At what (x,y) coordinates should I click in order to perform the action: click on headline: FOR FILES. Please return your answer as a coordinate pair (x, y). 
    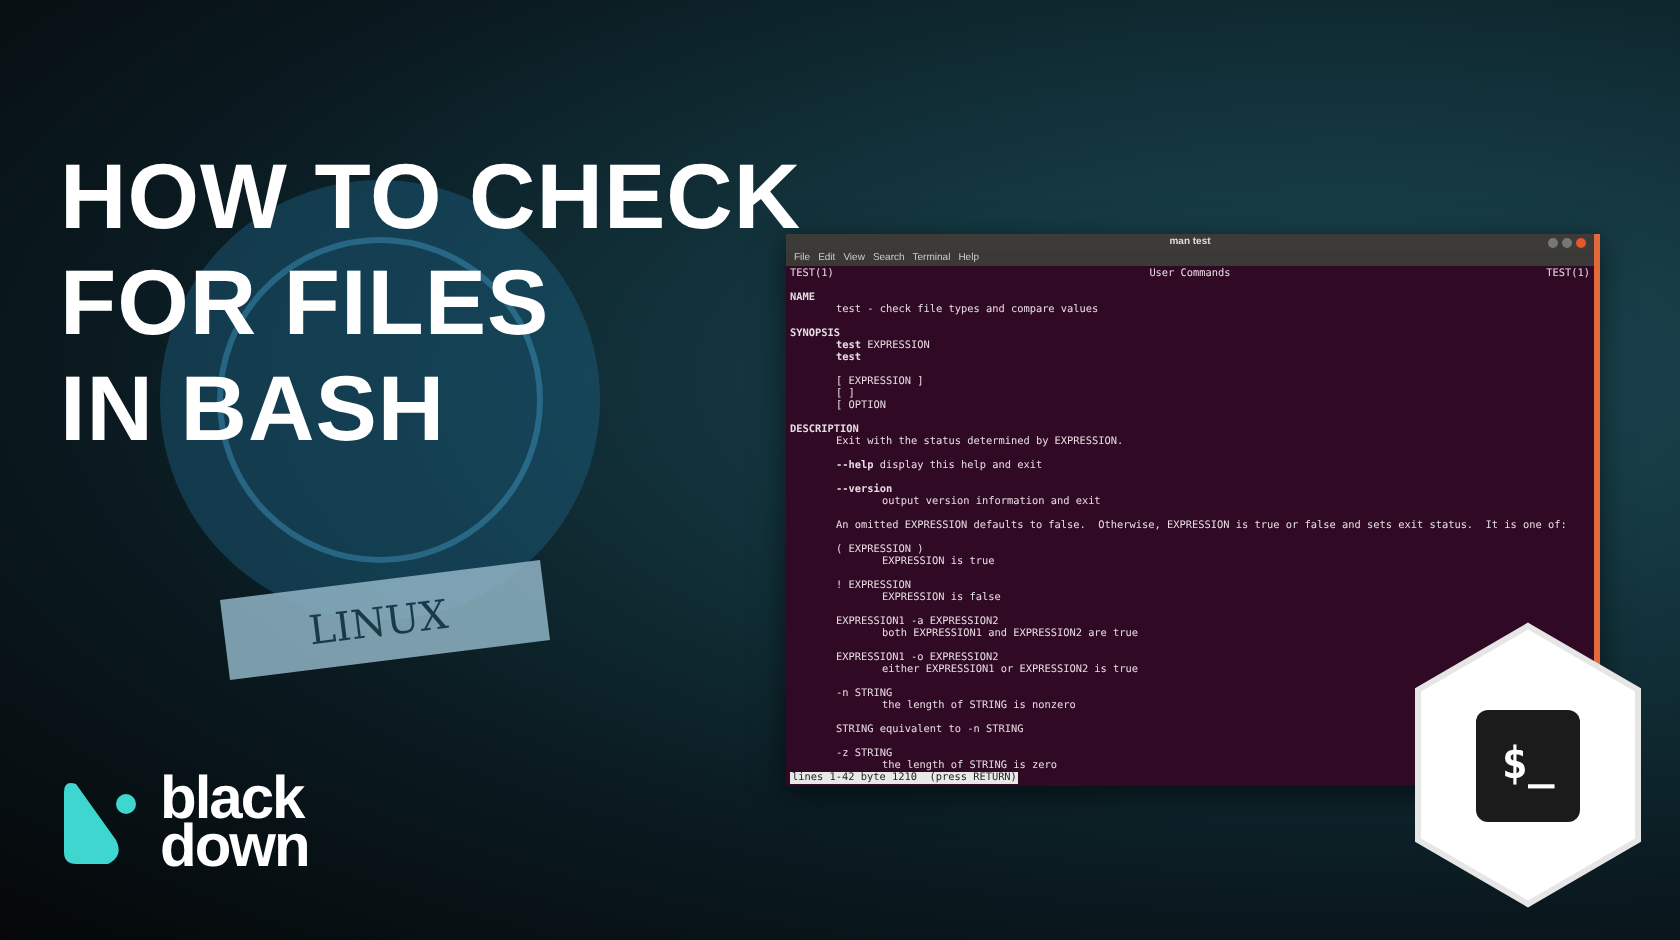
    Looking at the image, I should click on (305, 303).